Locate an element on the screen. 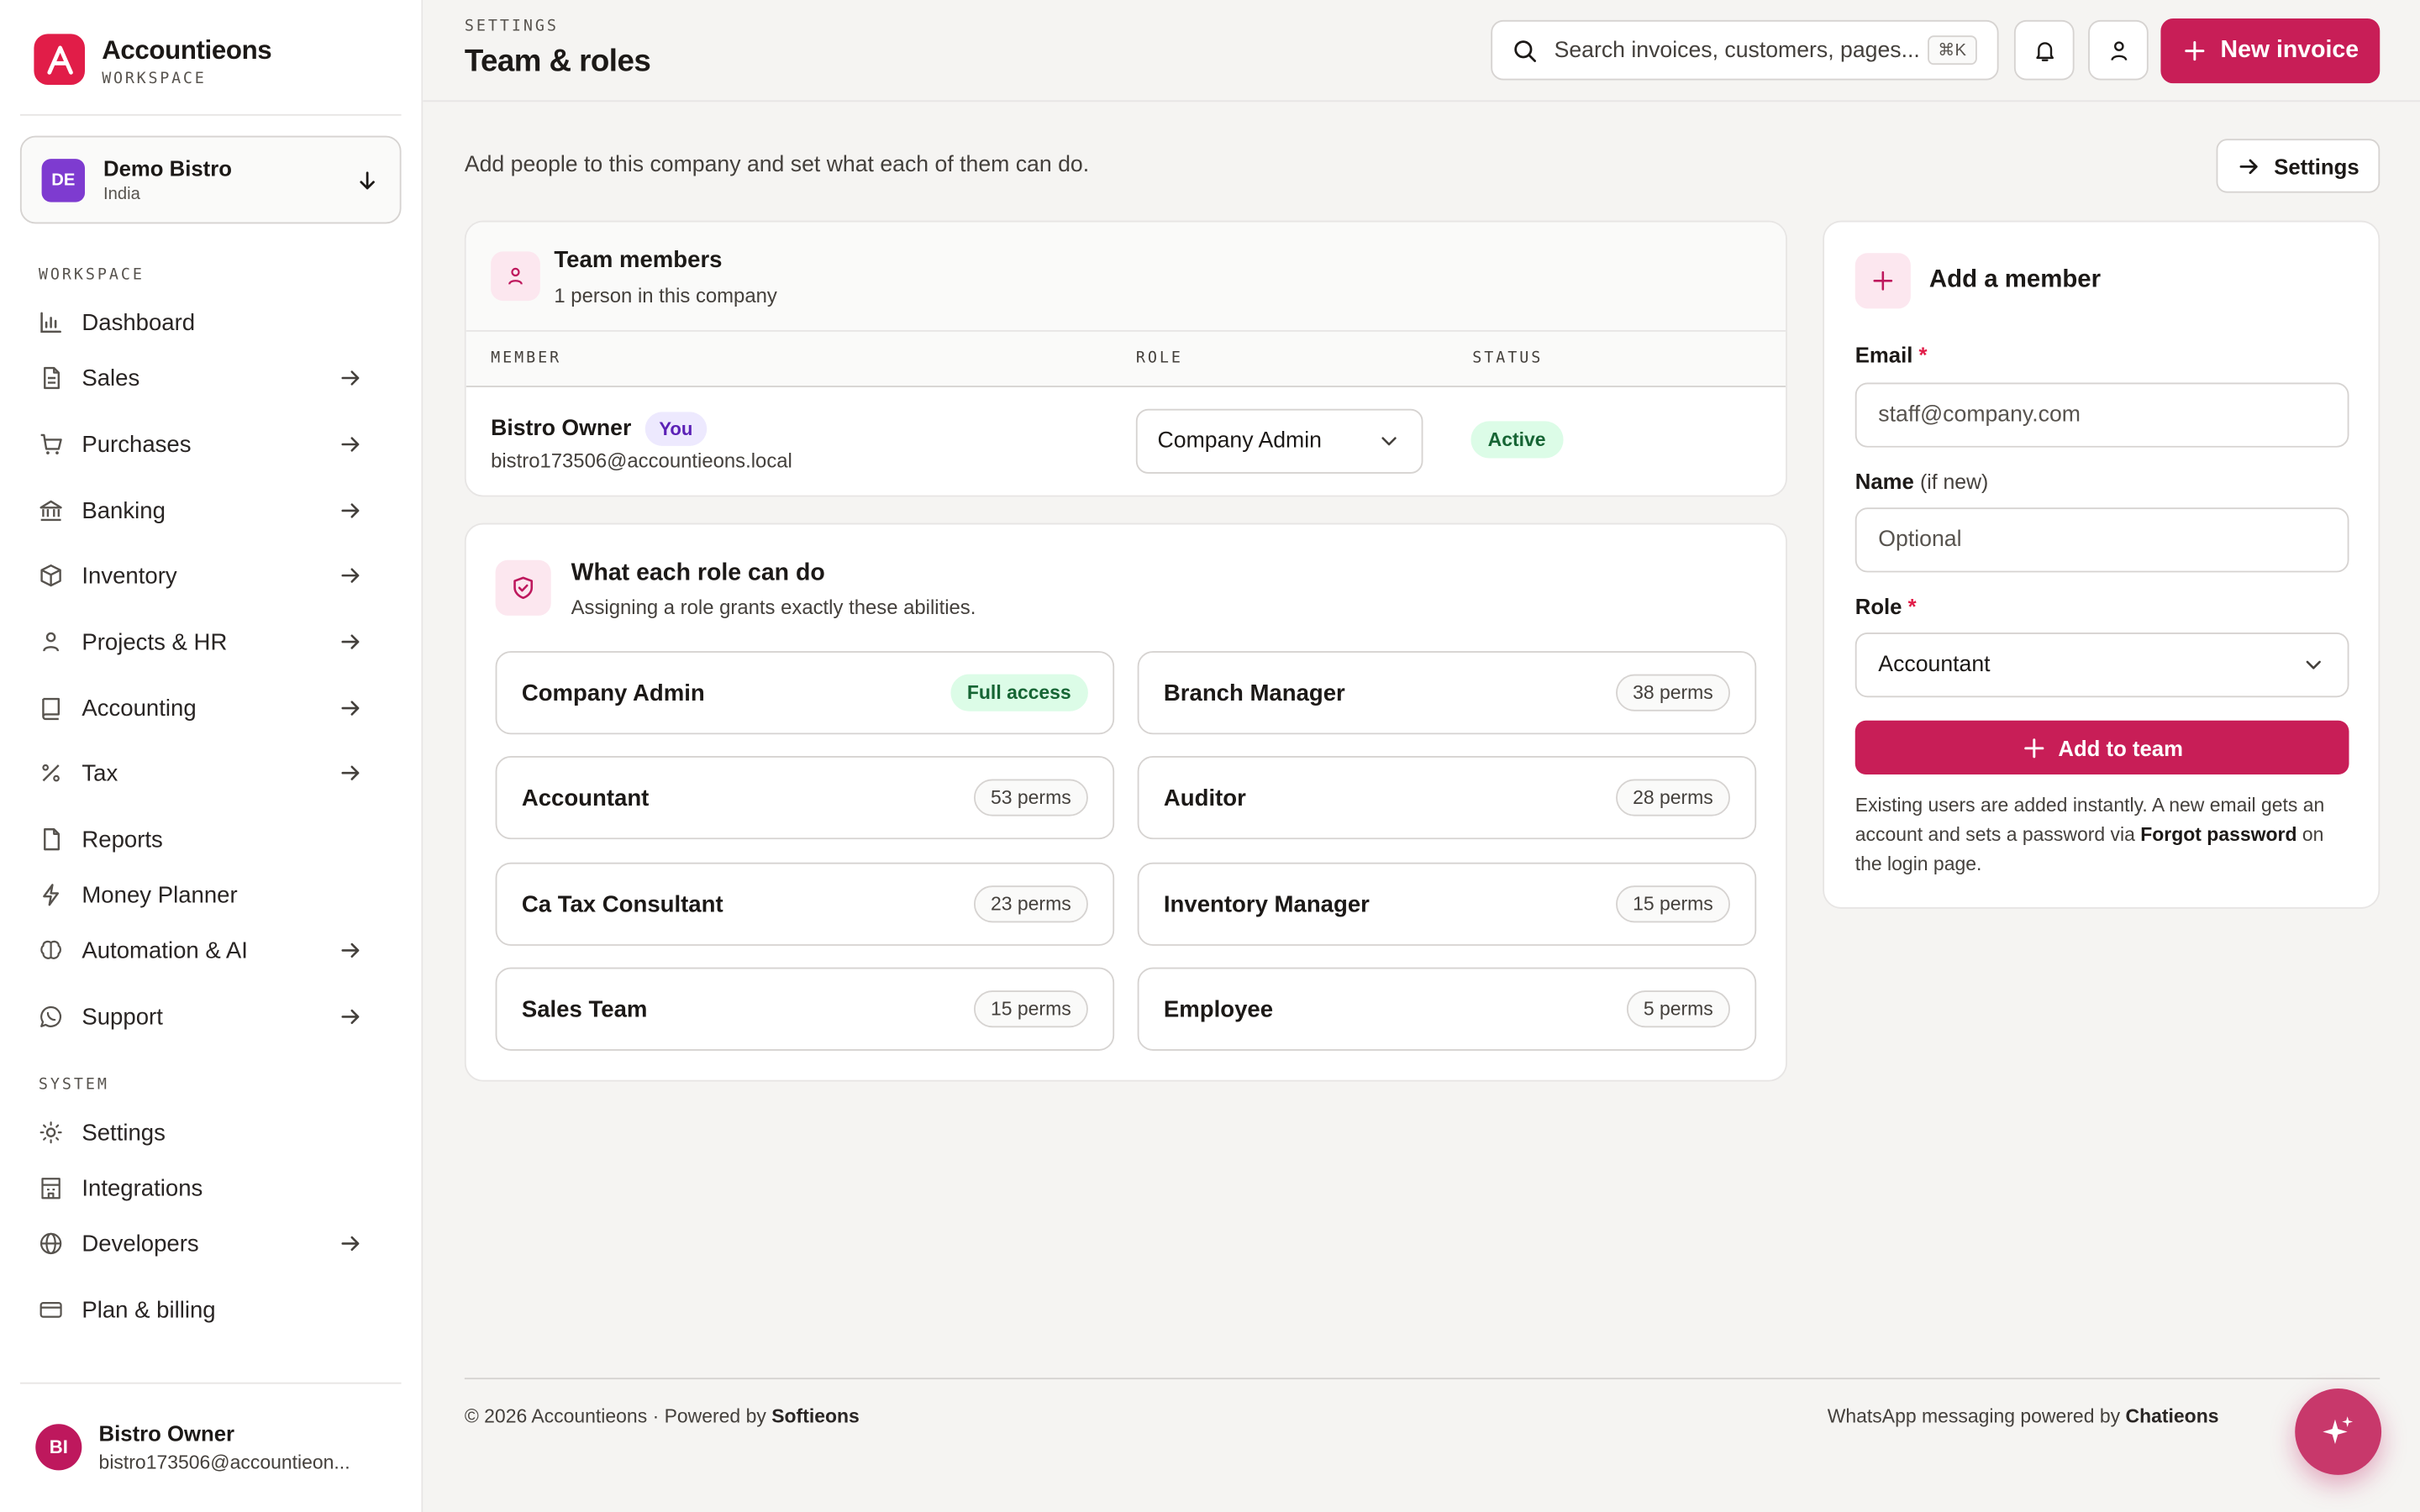 The image size is (2420, 1512). company-switcher: DE Demo Bistro India is located at coordinates (210, 179).